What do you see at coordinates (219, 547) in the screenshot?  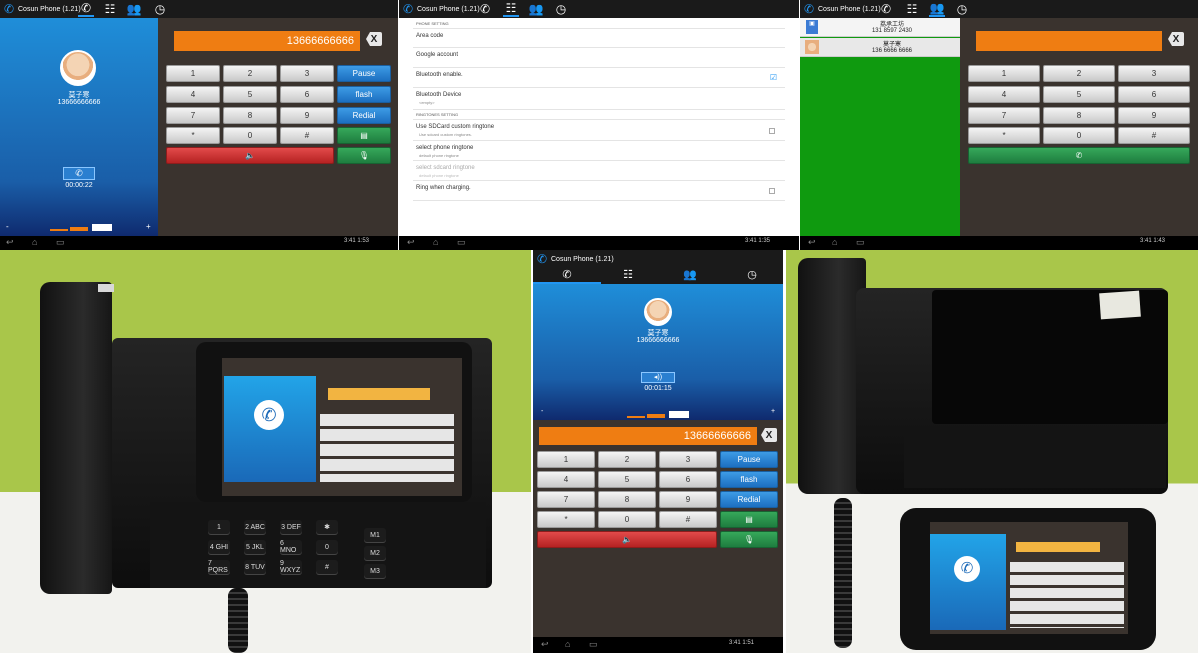 I see `hw-key-4: 4 GHI` at bounding box center [219, 547].